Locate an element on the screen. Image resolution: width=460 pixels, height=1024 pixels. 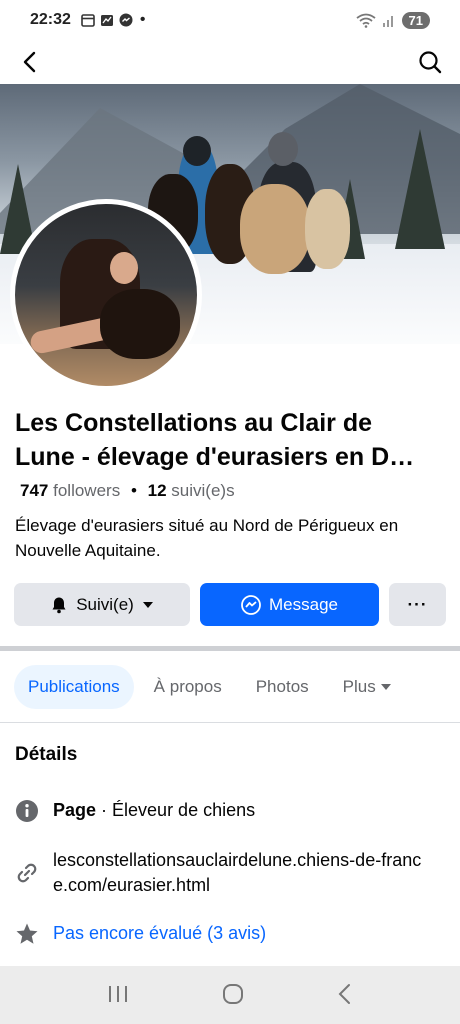
battery-indicator: 71 is located at coordinates (415, 20).